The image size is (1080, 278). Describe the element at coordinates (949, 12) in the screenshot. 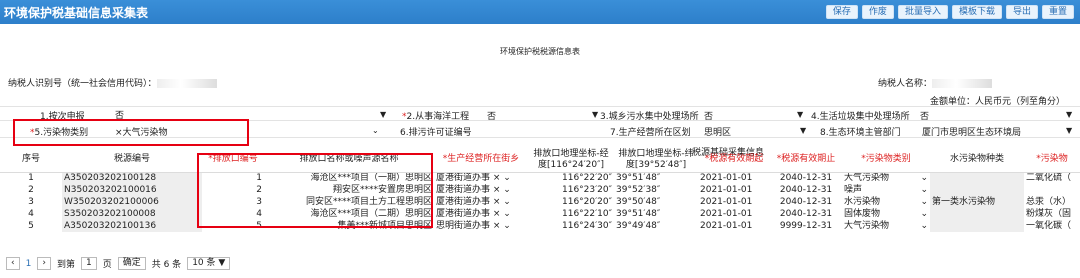

I see `toolbar: 保存 作废 批量导入 模板下载 导出 重置` at that location.